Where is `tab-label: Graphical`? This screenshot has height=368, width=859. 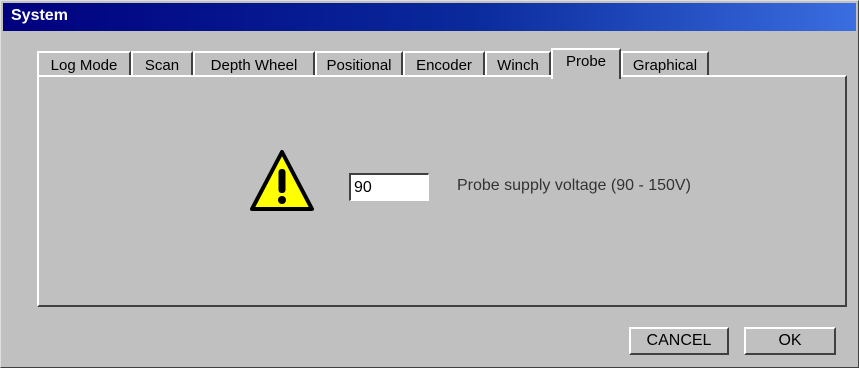
tab-label: Graphical is located at coordinates (665, 65).